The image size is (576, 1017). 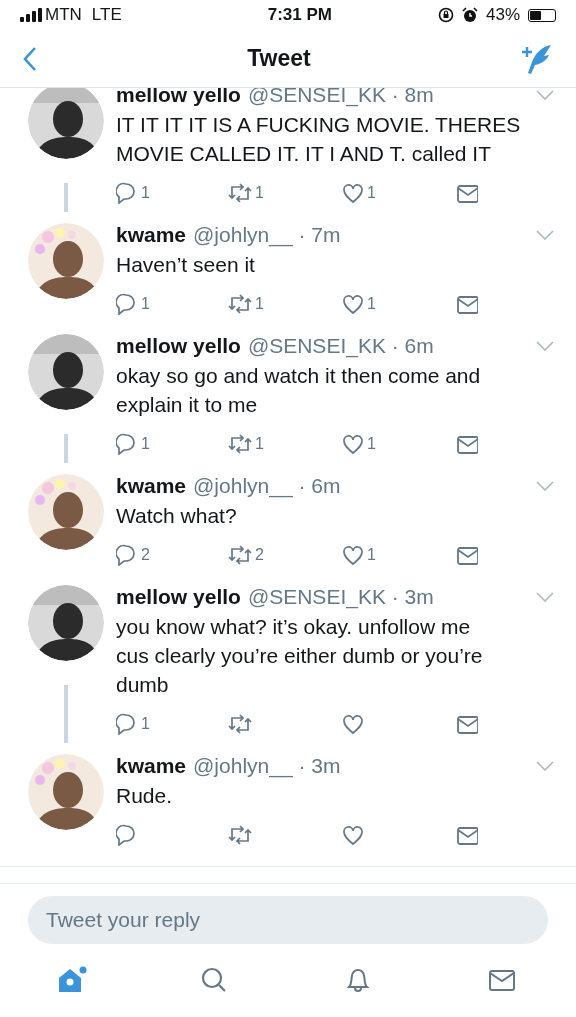 I want to click on reply-count: 2, so click(x=145, y=555).